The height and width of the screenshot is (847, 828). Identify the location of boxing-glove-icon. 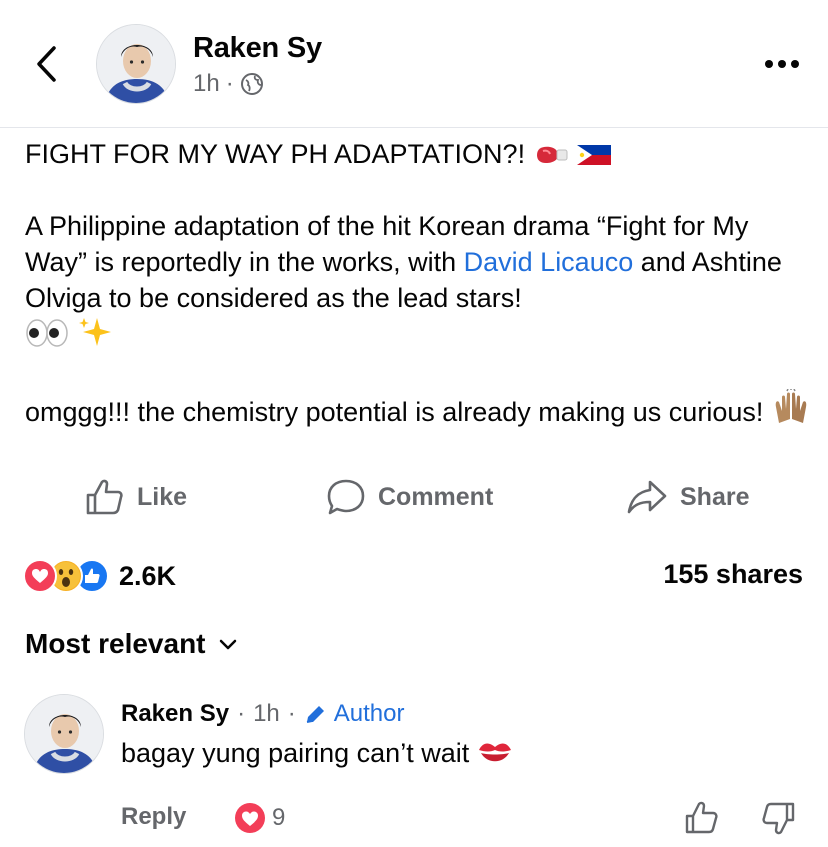
(552, 154).